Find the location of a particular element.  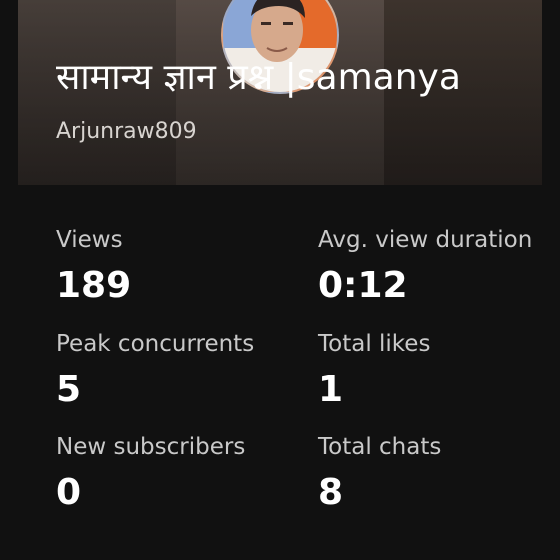

new-subscribers-label: New subscribers is located at coordinates (151, 447).